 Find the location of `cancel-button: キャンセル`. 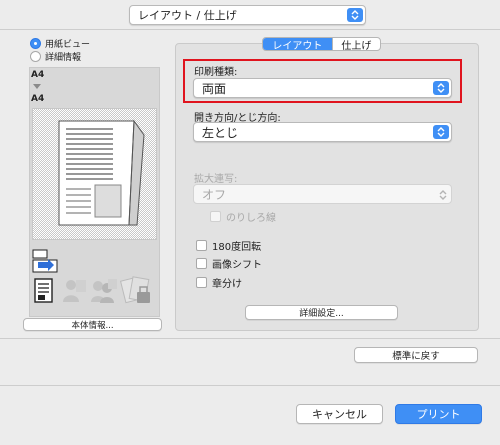

cancel-button: キャンセル is located at coordinates (339, 414).